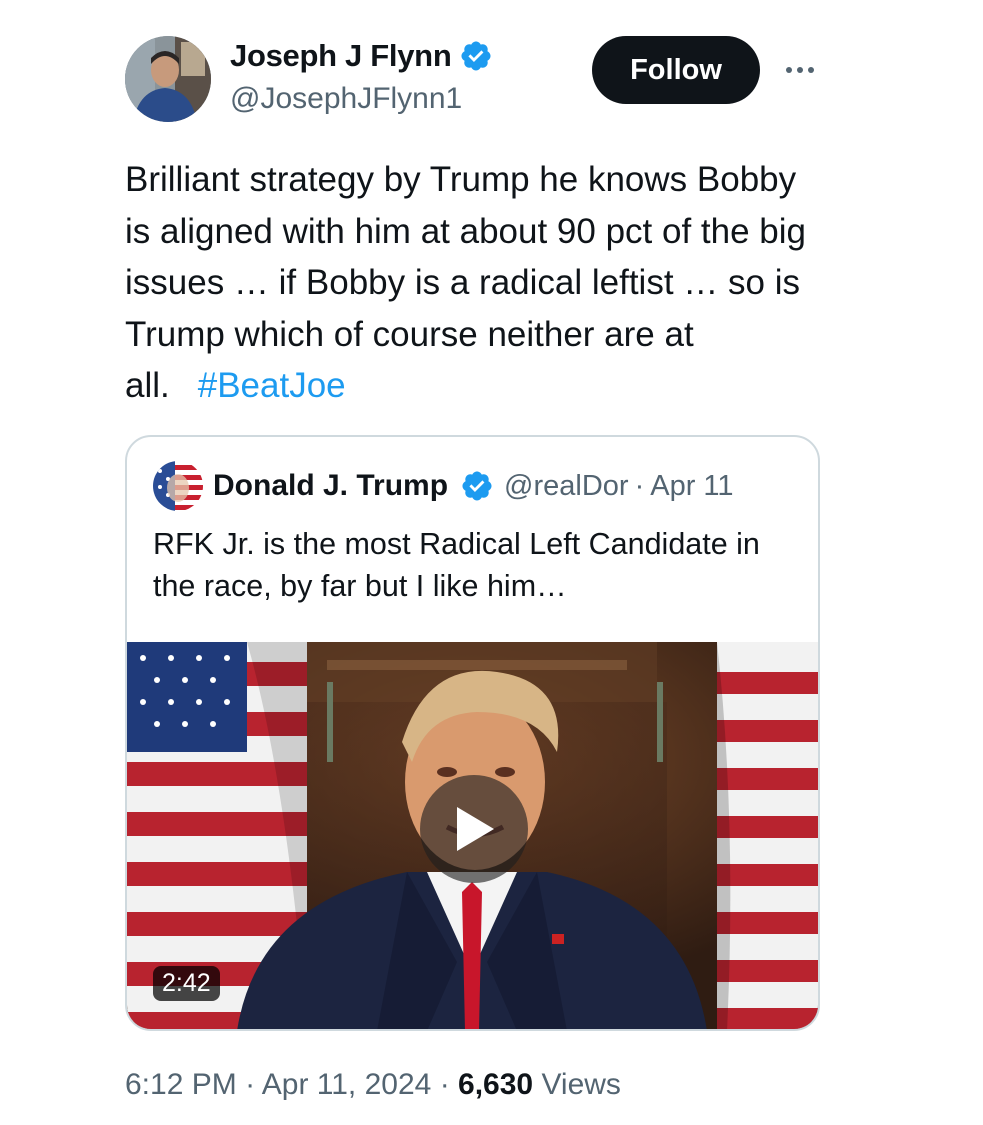  Describe the element at coordinates (676, 70) in the screenshot. I see `follow-button: Follow` at that location.